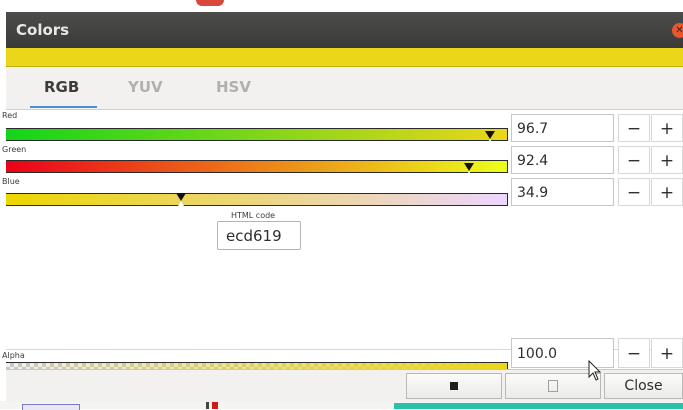  I want to click on alpha-decrement-button: −, so click(634, 353).